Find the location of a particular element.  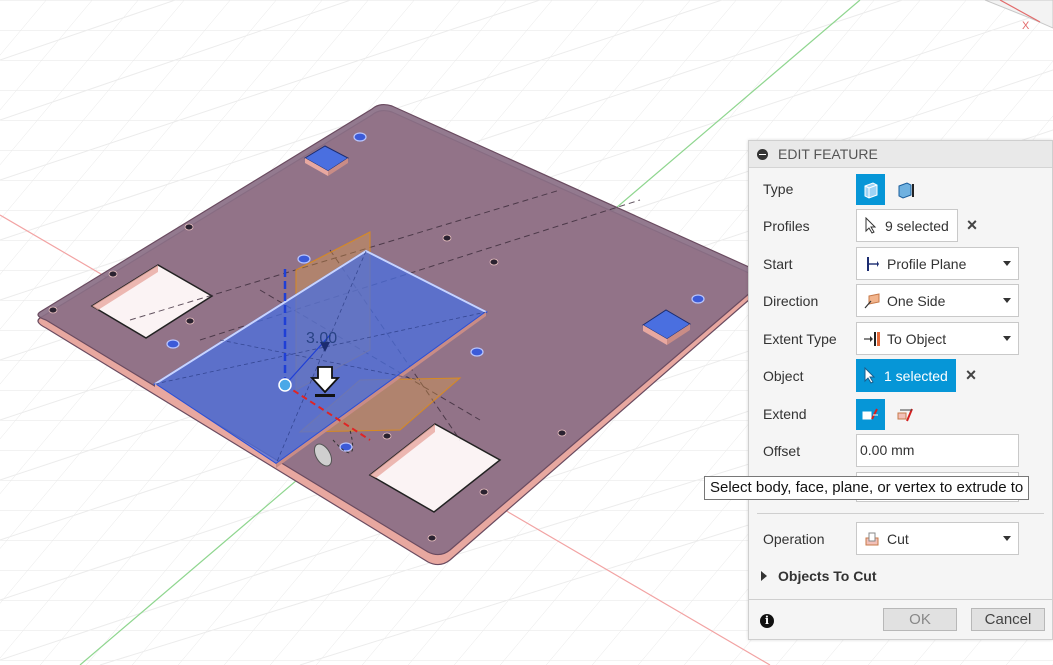

profiles-row: Profiles 9 selected × is located at coordinates (900, 226).